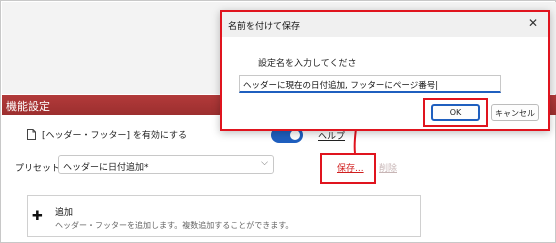  What do you see at coordinates (370, 84) in the screenshot?
I see `setting-name-input: ヘッダーに現在の日付追加, フッターにページ番号|` at bounding box center [370, 84].